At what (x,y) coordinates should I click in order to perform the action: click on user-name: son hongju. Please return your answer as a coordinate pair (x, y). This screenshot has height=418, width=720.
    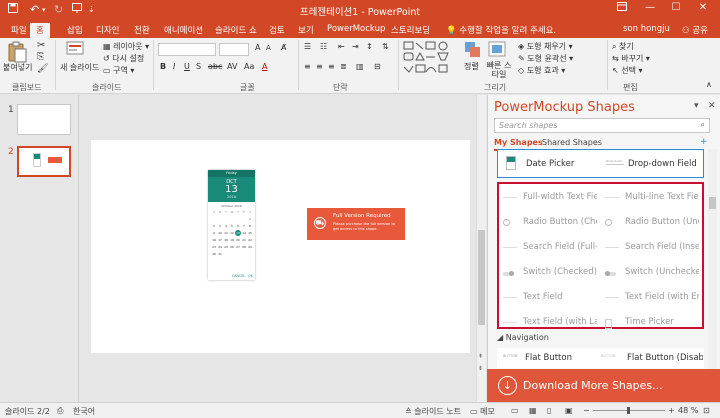
    Looking at the image, I should click on (646, 30).